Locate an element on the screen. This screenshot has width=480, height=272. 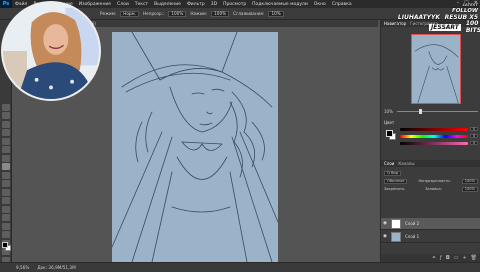
bits-alert: JESSART 100 BITS is located at coordinates (454, 27).